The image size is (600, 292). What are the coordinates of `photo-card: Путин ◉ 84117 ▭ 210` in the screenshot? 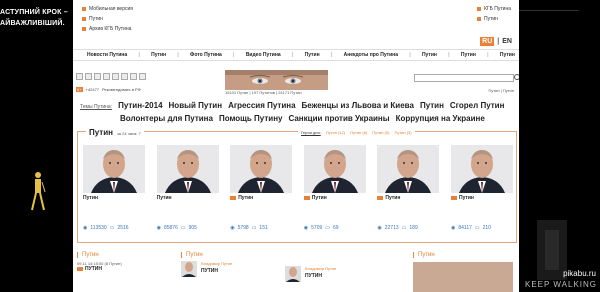 It's located at (481, 188).